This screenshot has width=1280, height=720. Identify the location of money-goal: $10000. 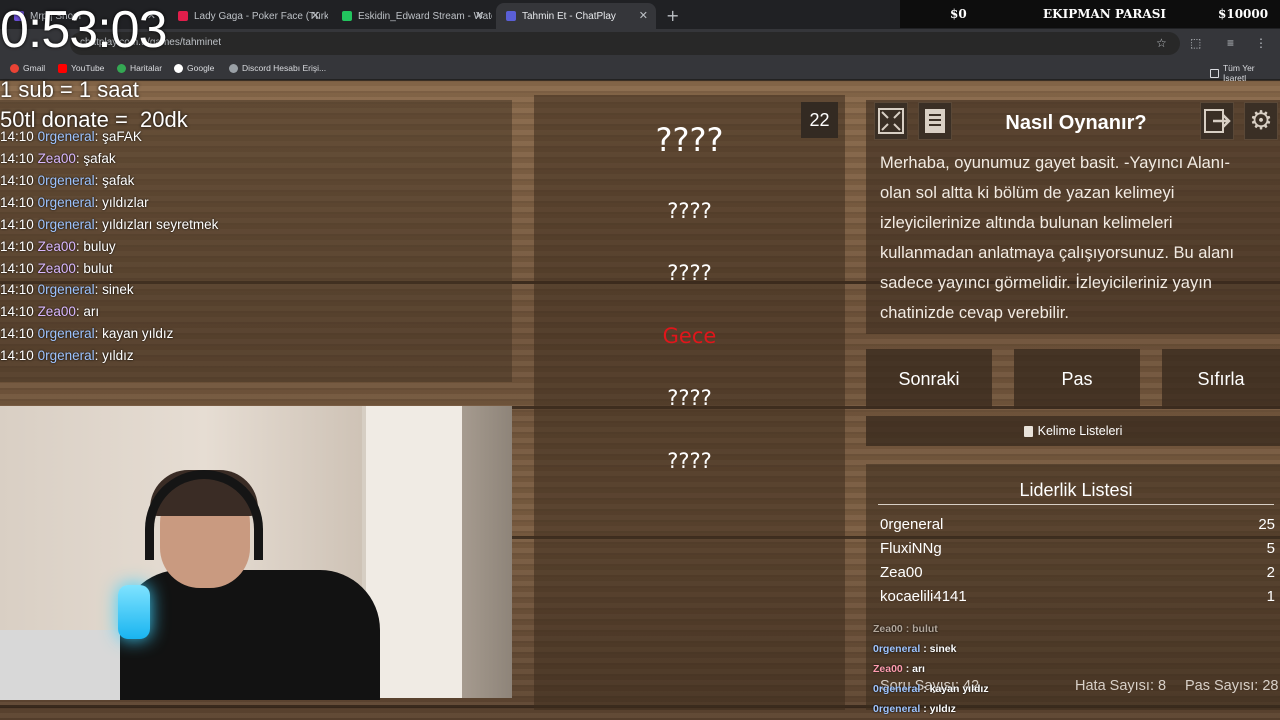
(1243, 14).